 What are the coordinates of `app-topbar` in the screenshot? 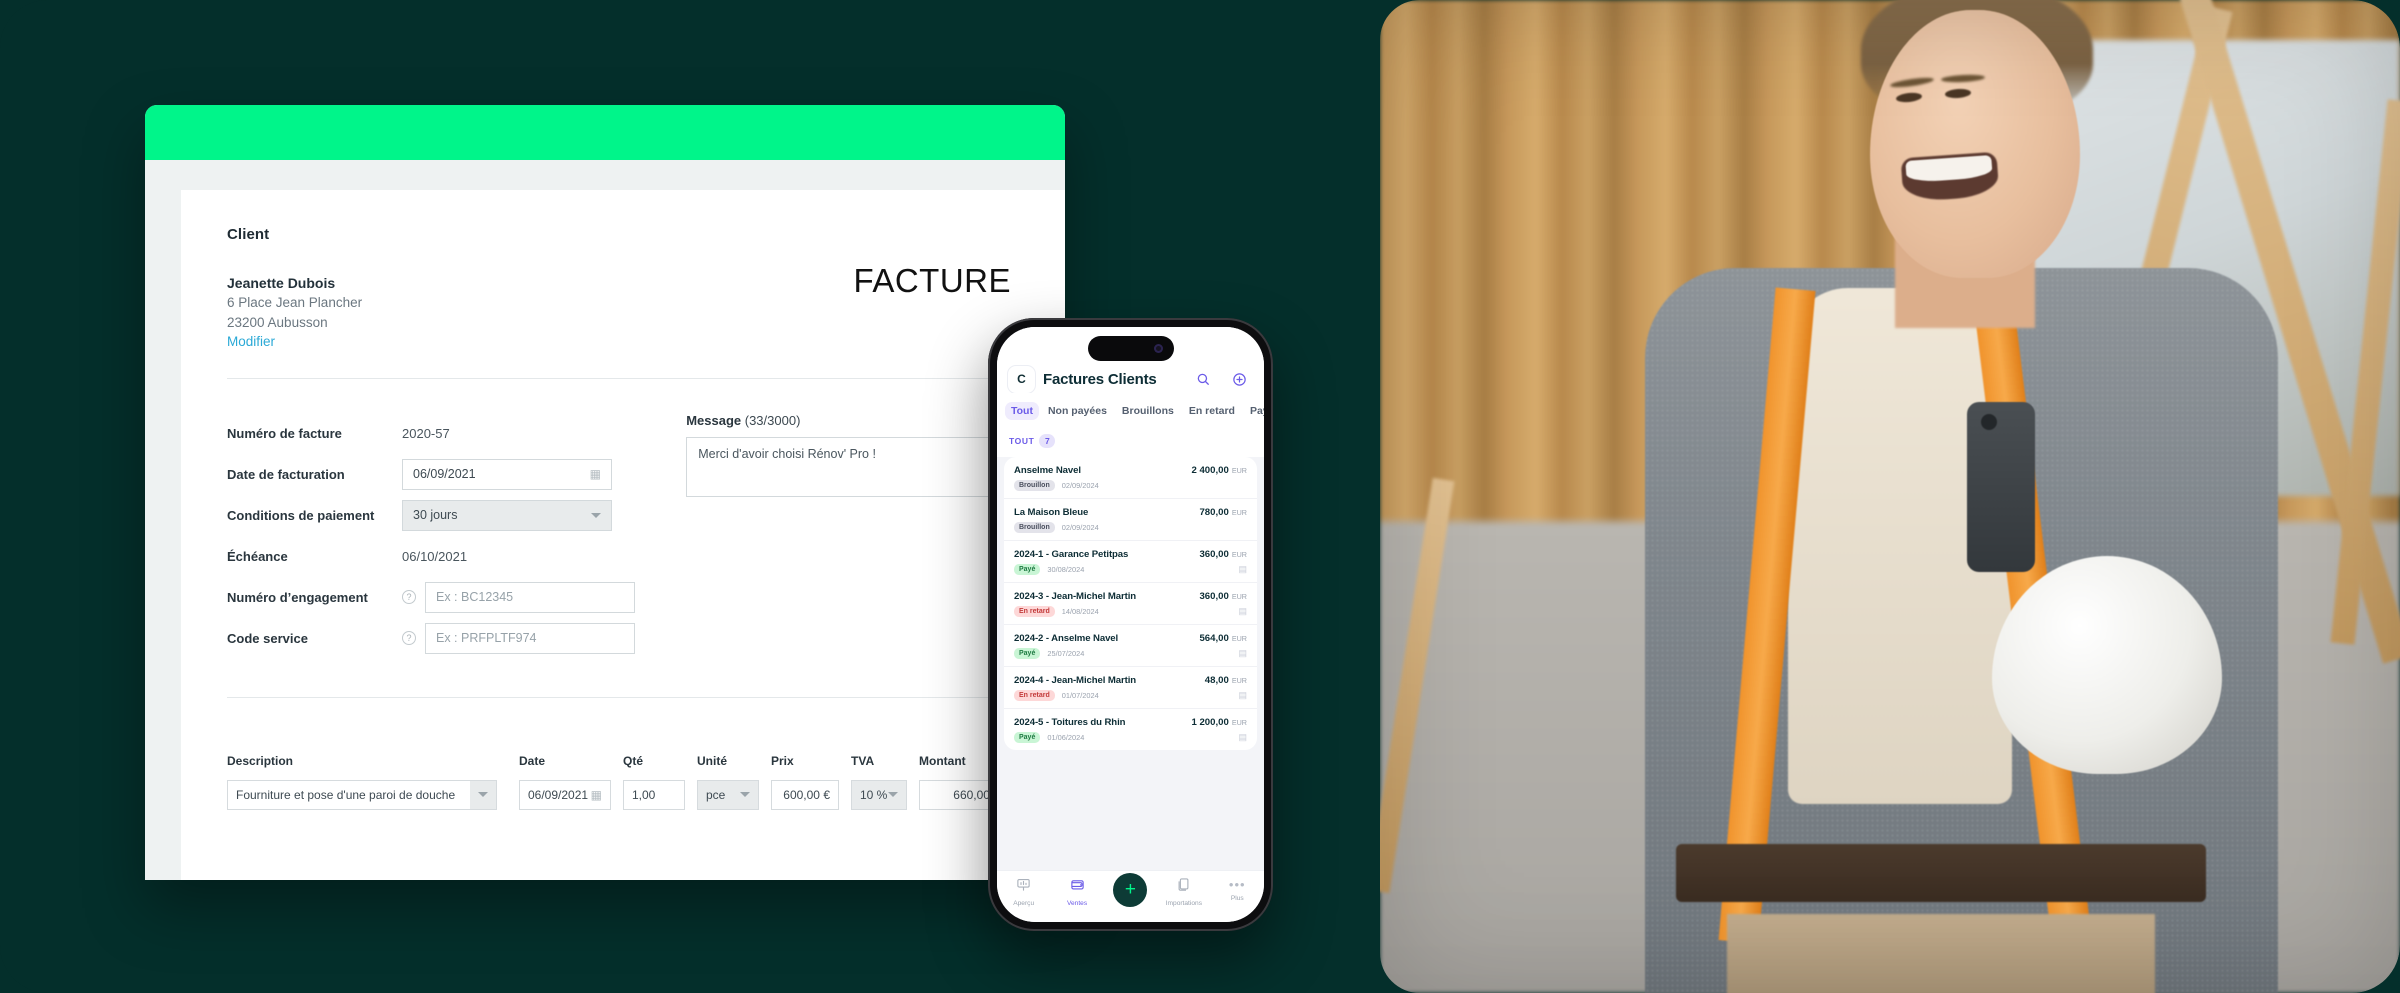 It's located at (605, 132).